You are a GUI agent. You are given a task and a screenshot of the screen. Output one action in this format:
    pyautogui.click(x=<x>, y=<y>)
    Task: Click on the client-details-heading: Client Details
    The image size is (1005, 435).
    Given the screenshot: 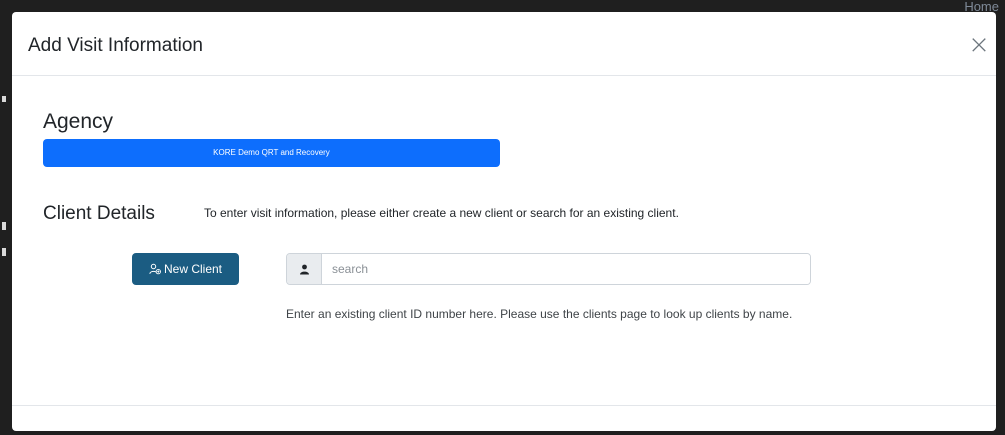 What is the action you would take?
    pyautogui.click(x=99, y=213)
    